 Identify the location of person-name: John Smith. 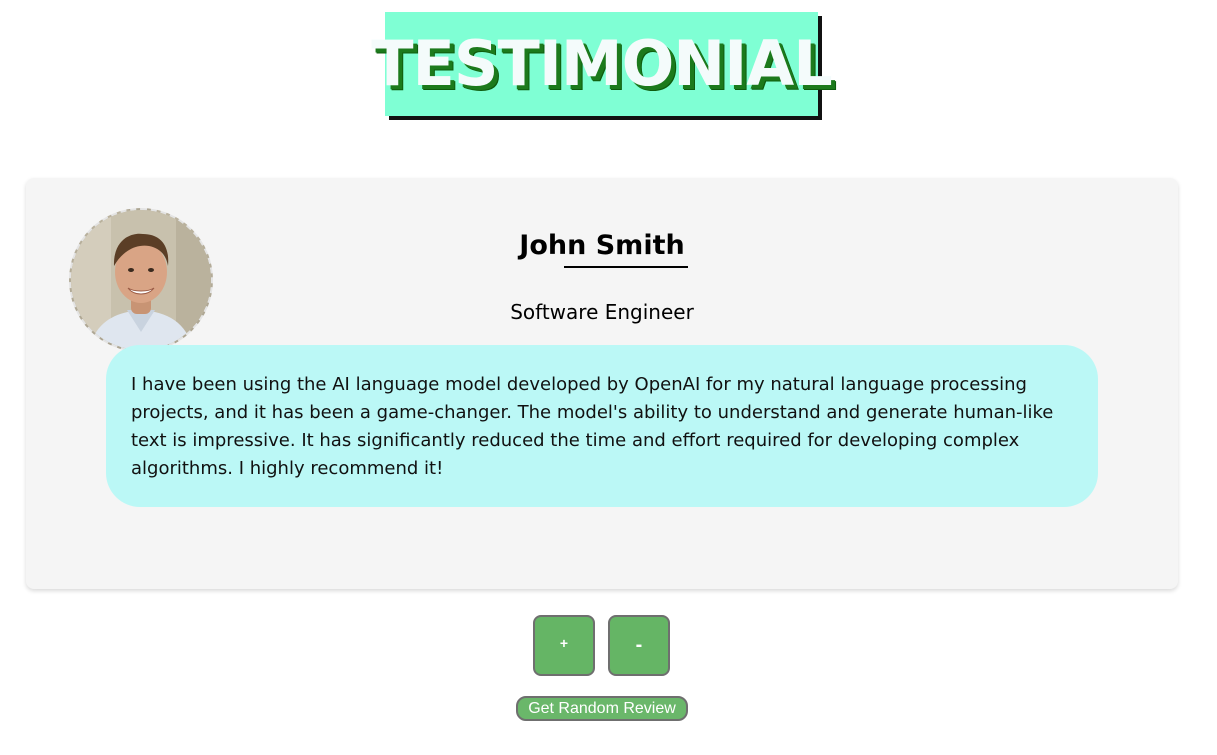
(602, 245).